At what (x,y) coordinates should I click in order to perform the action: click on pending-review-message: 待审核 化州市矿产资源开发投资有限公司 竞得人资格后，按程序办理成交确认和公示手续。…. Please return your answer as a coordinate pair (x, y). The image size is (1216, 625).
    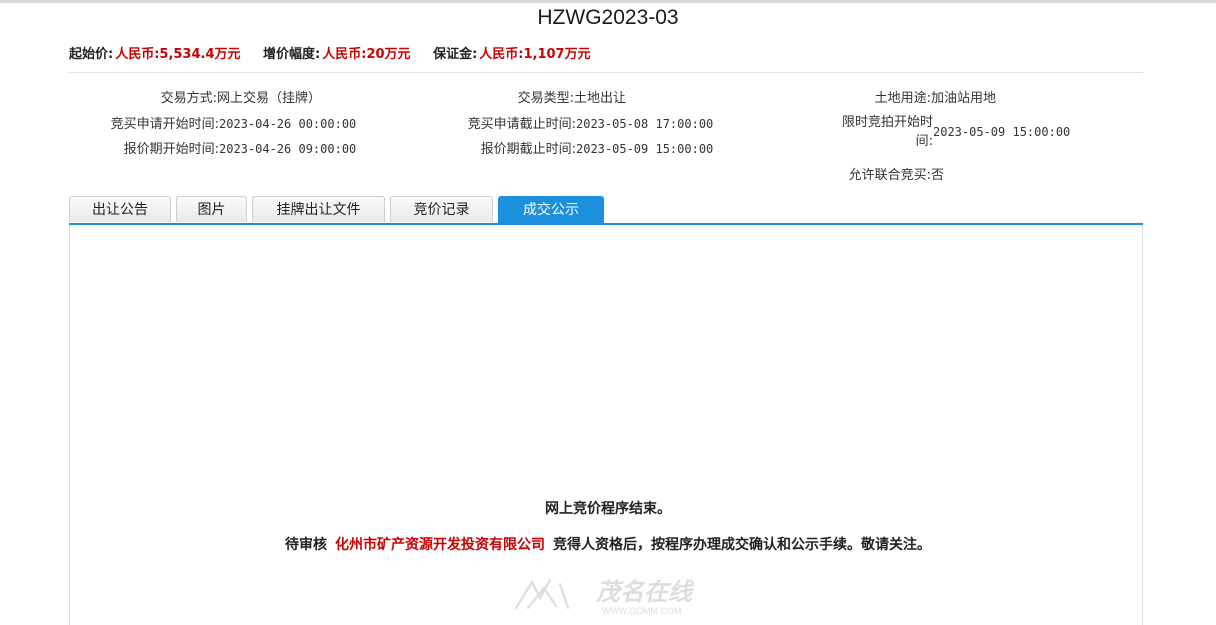
    Looking at the image, I should click on (608, 544).